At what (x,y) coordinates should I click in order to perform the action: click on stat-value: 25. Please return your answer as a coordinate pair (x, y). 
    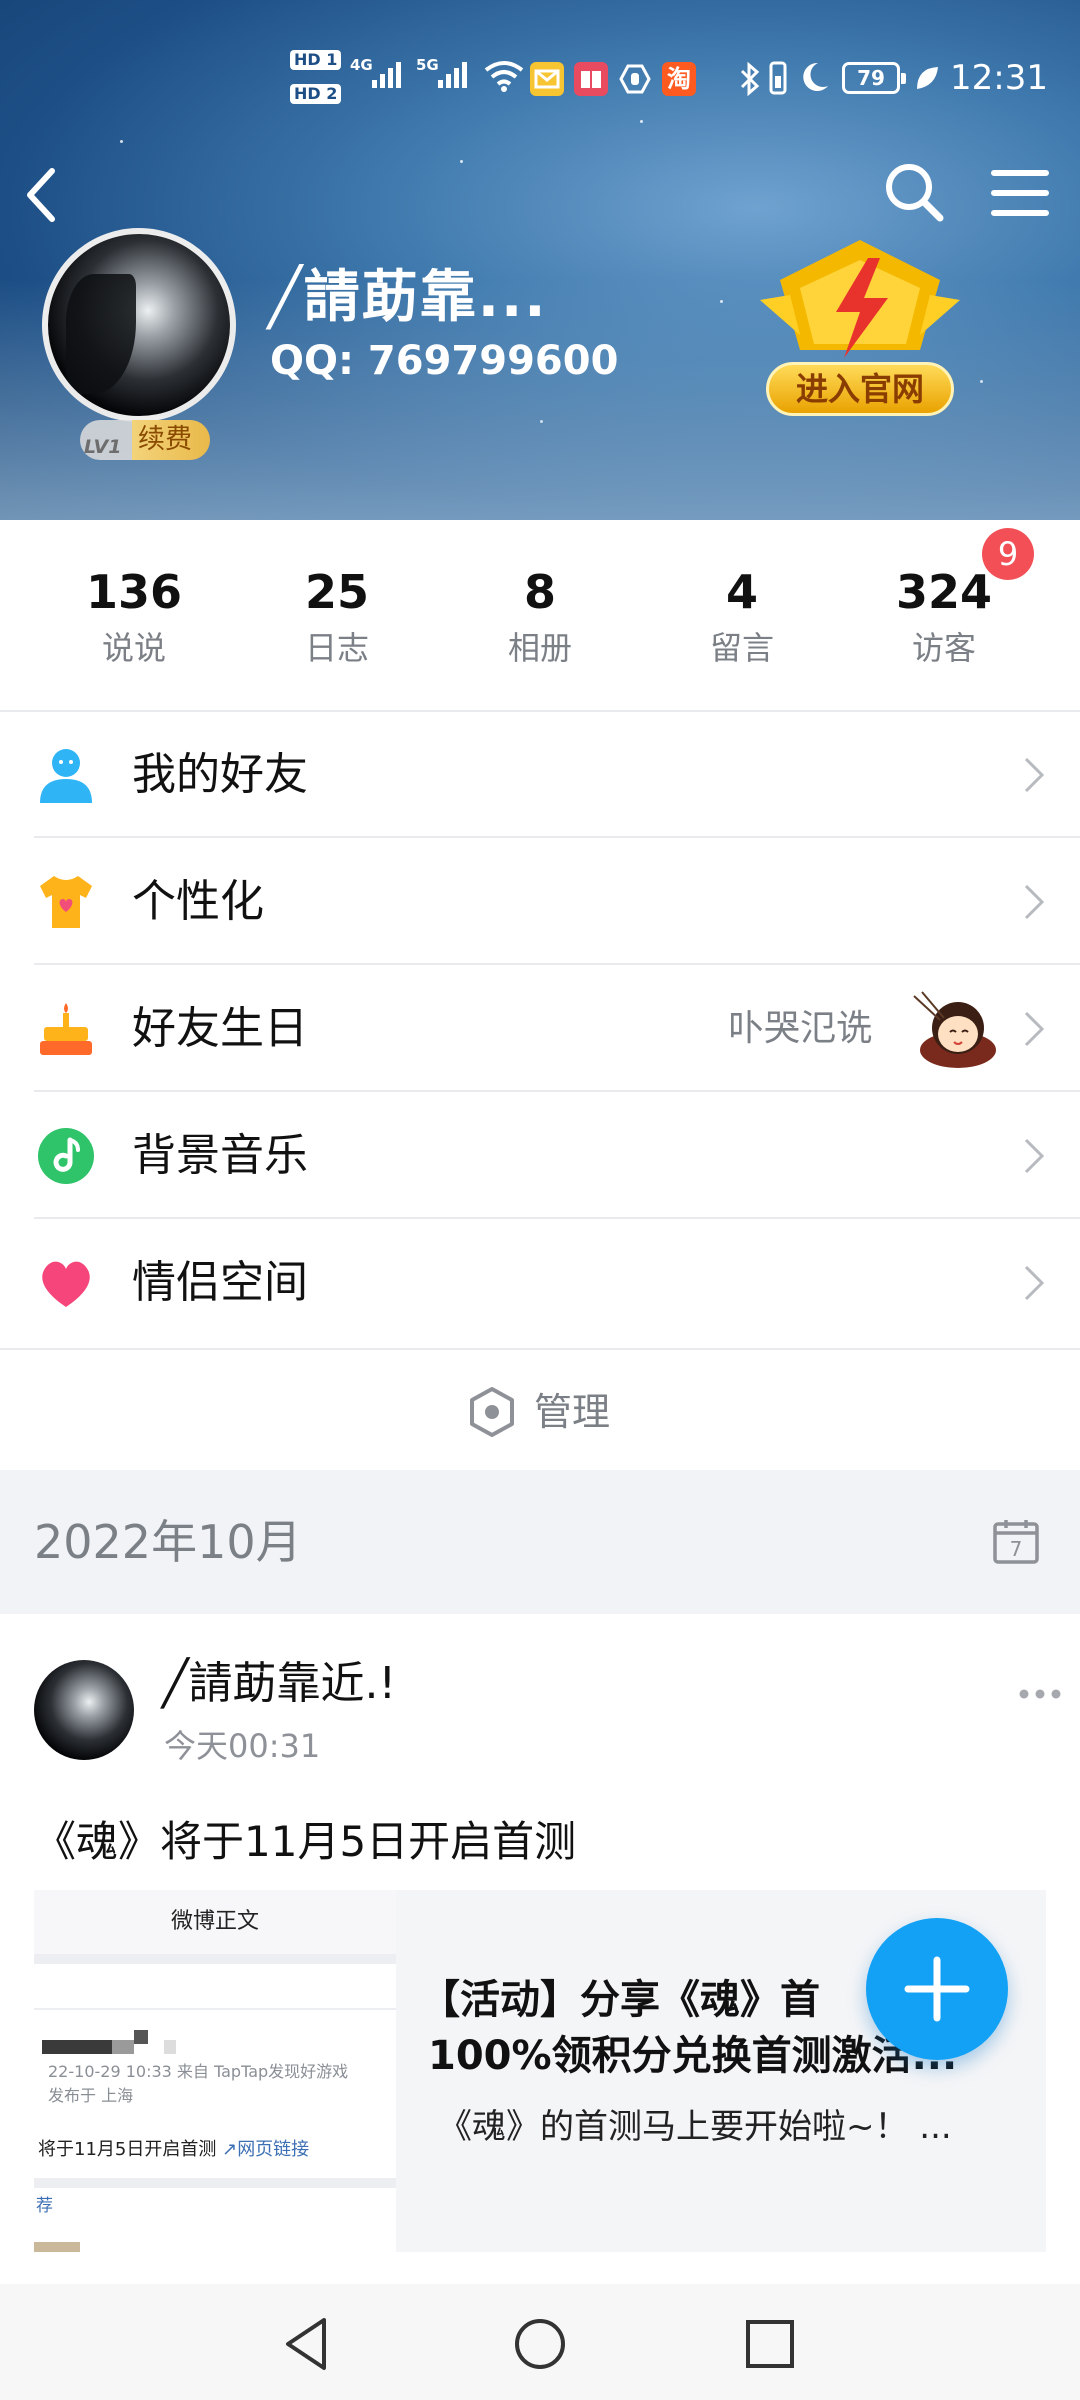
    Looking at the image, I should click on (336, 592).